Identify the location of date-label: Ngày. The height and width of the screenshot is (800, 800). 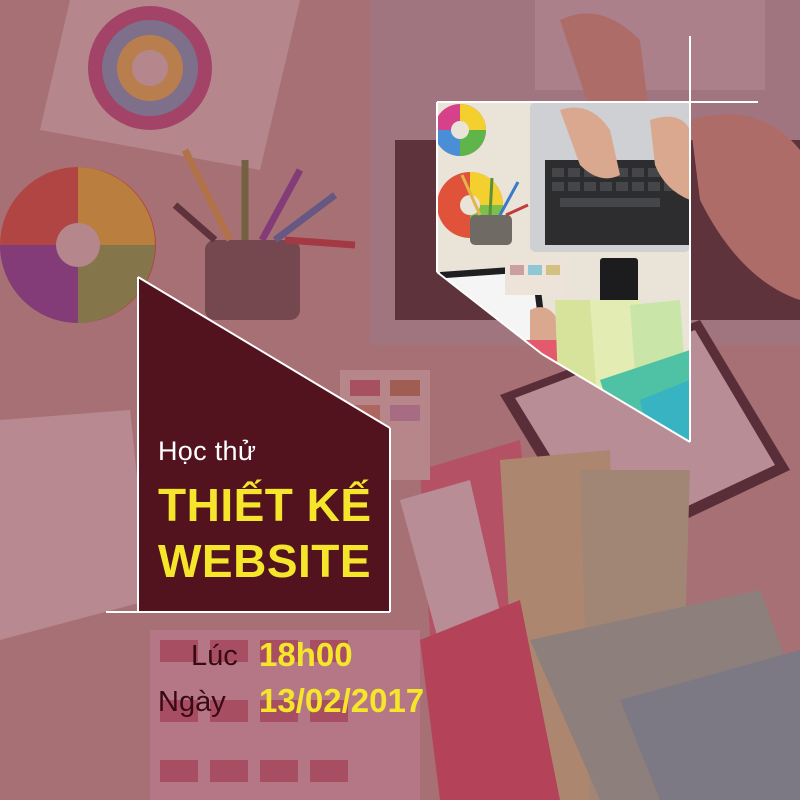
(192, 702).